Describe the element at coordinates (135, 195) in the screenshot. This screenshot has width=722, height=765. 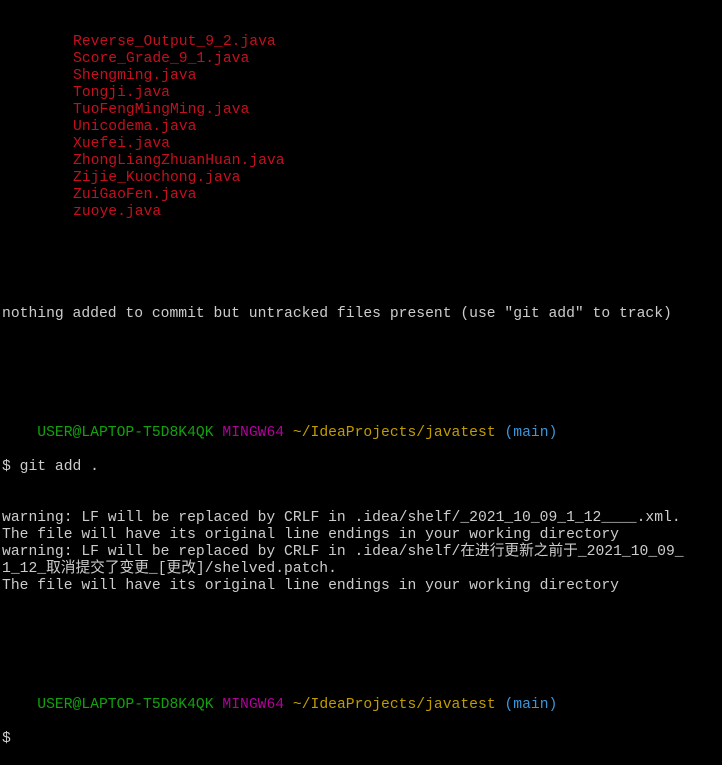
I see `untracked-file: ZuiGaoFen.java` at that location.